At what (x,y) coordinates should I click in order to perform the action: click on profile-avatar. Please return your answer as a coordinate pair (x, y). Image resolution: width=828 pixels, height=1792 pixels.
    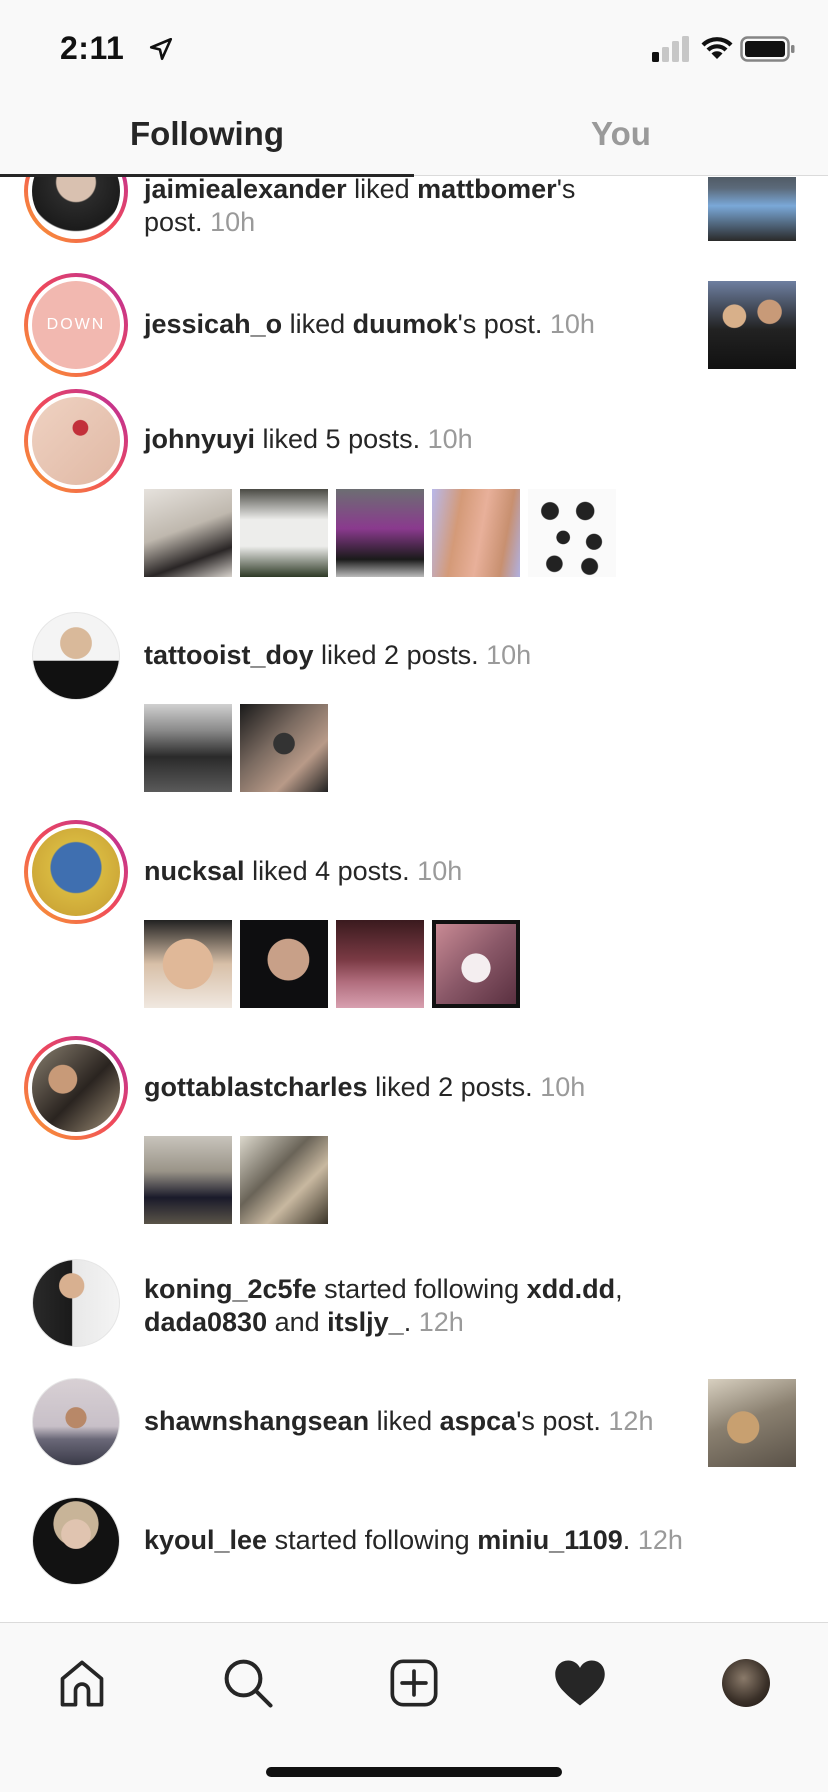
    Looking at the image, I should click on (746, 1683).